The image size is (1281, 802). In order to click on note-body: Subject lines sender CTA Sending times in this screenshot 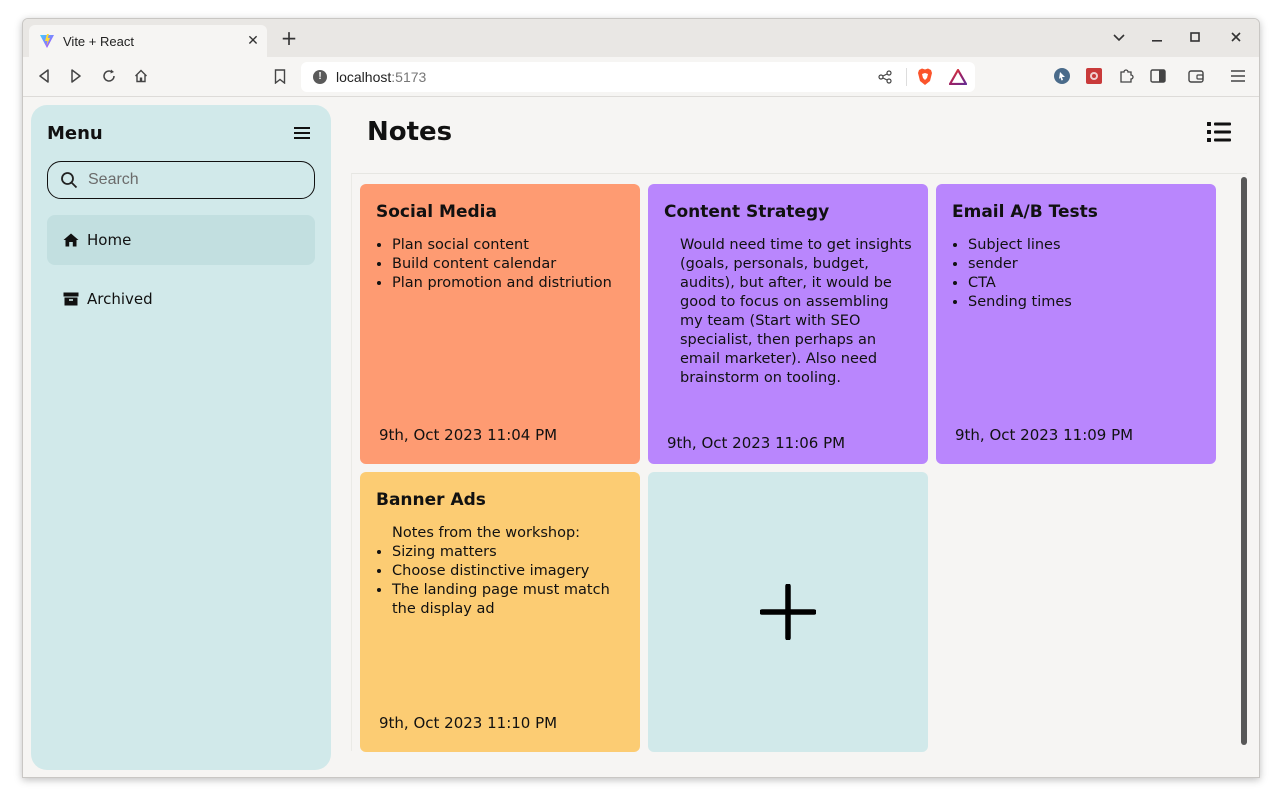, I will do `click(1076, 274)`.